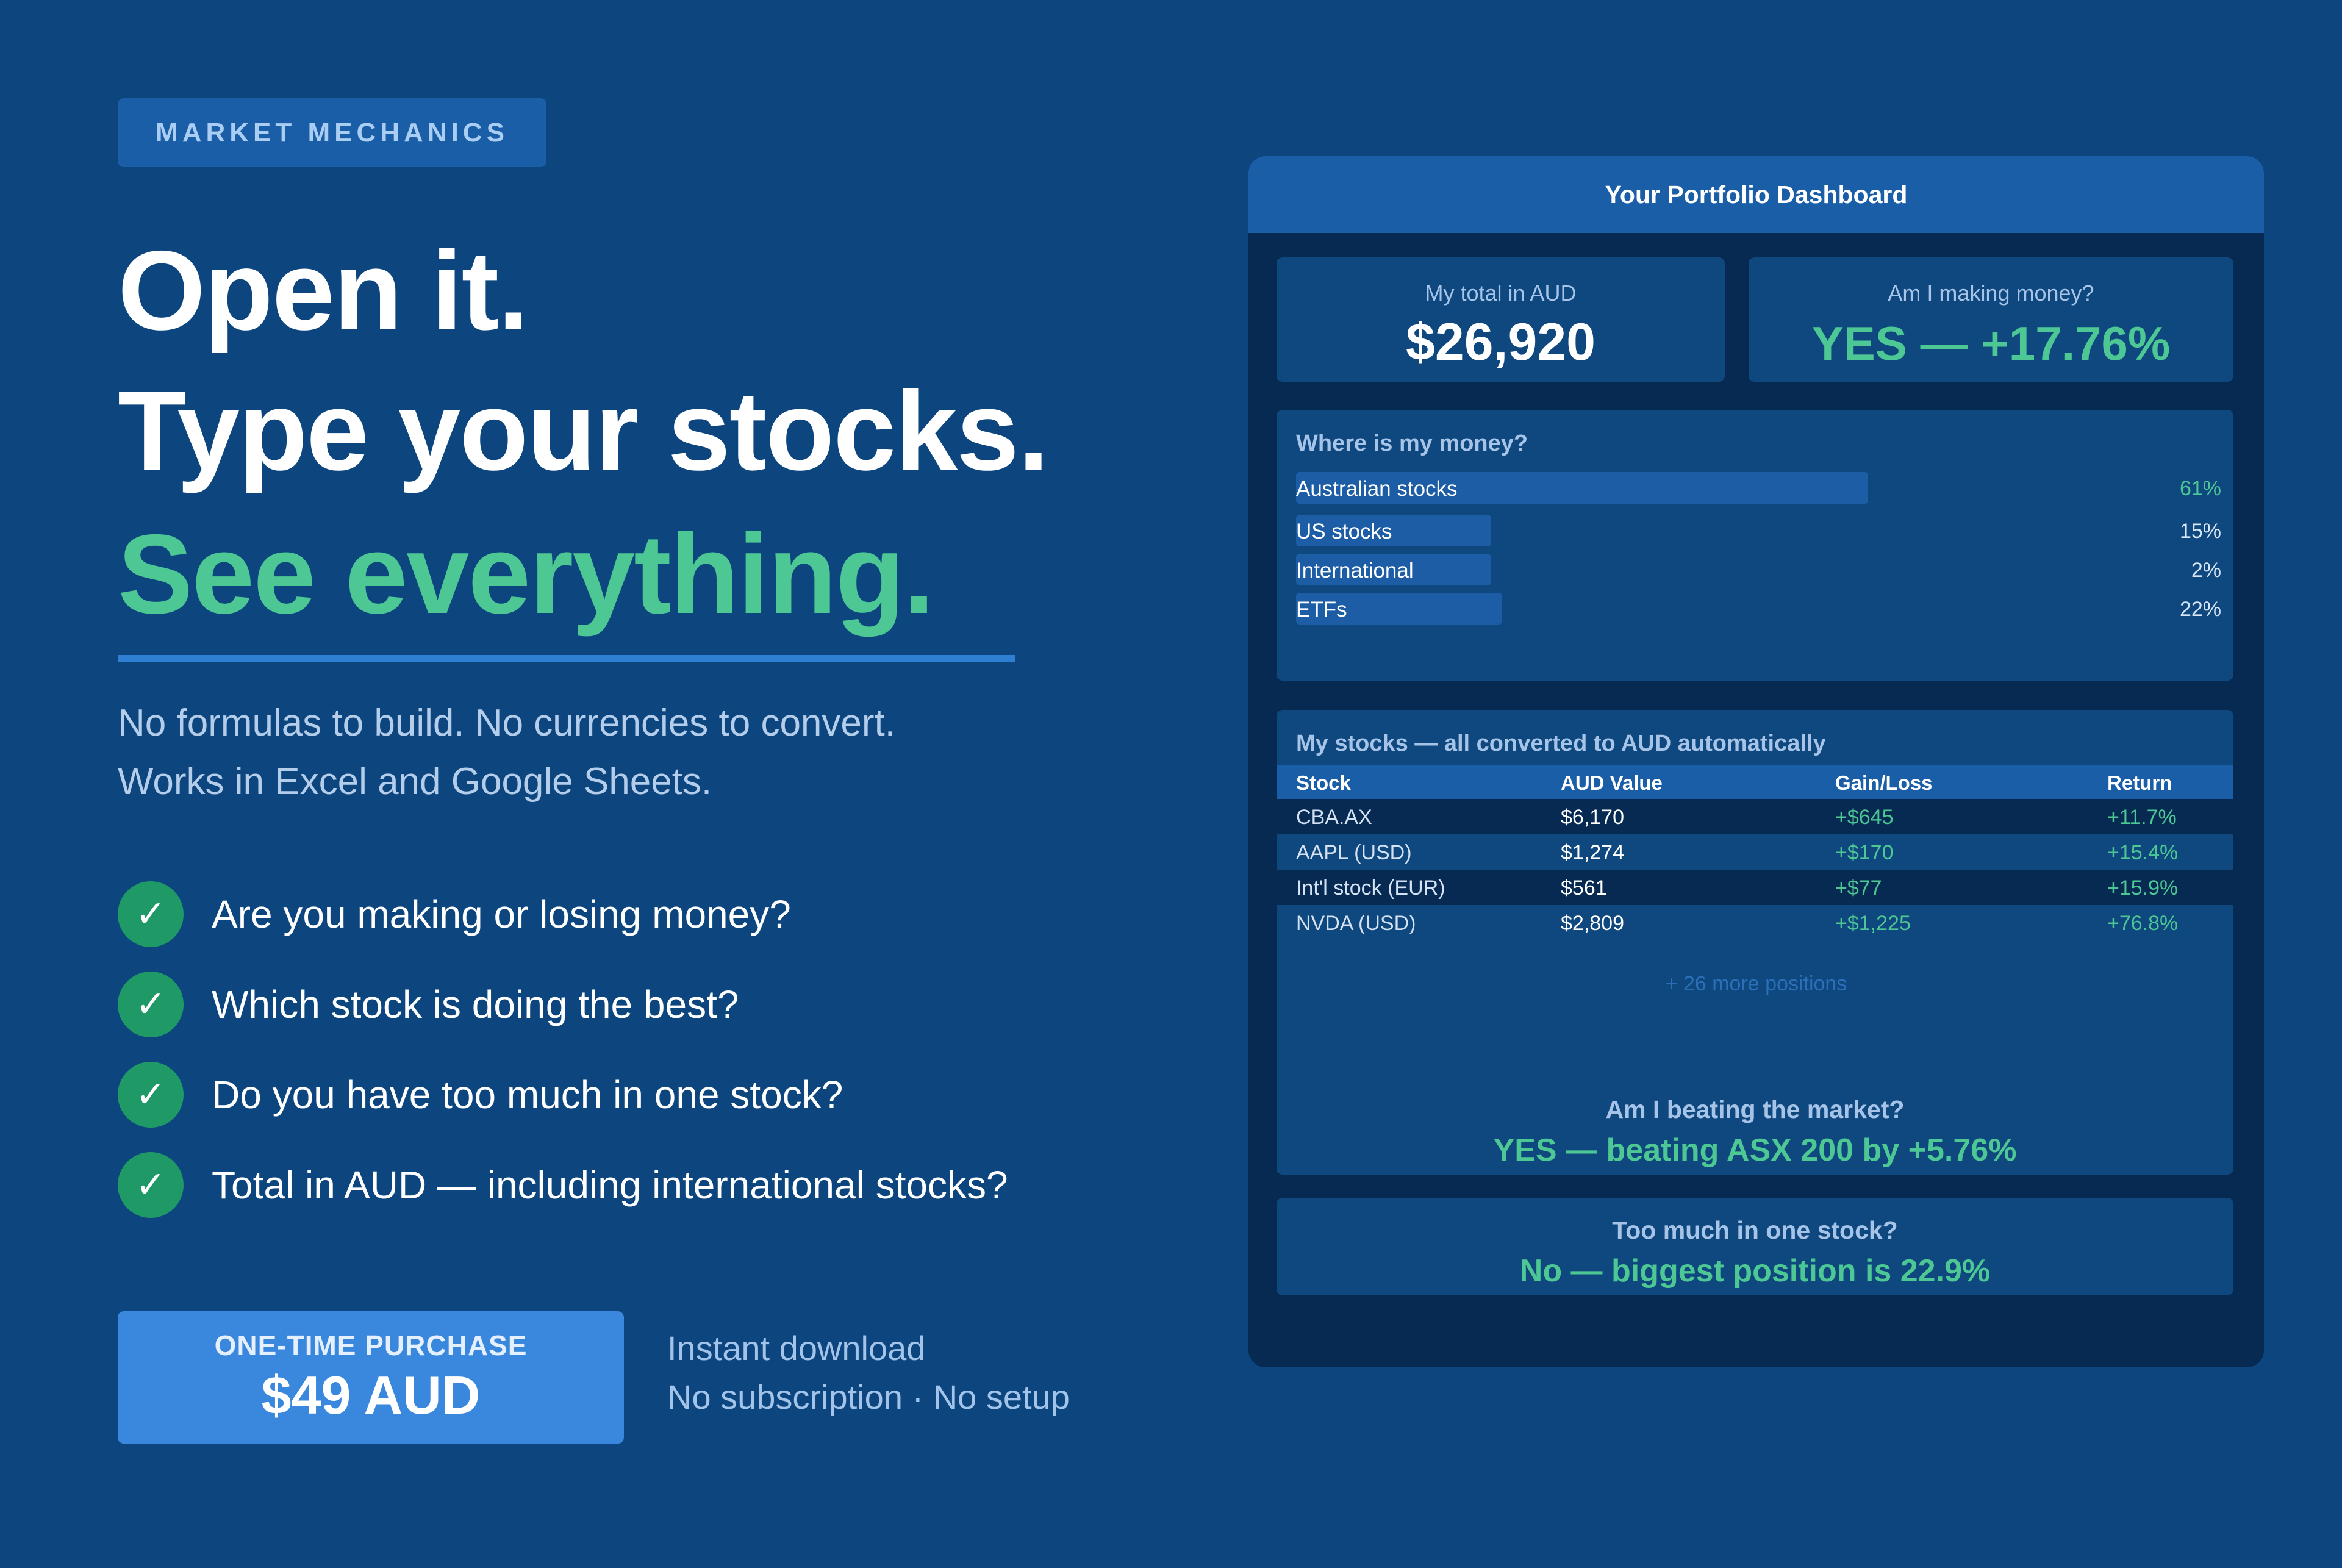 The image size is (2342, 1568). What do you see at coordinates (2200, 531) in the screenshot?
I see `allocation-percent: 15%` at bounding box center [2200, 531].